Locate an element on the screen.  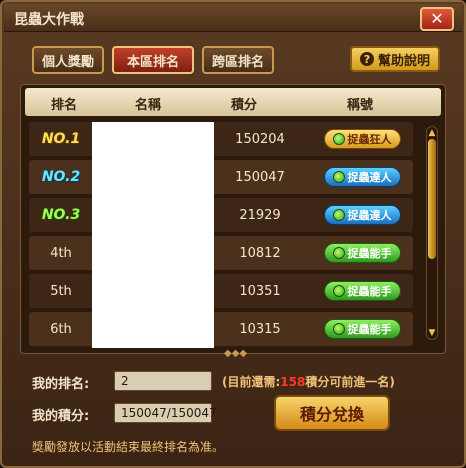
title-badge: 捉蟲狂人 is located at coordinates (362, 139).